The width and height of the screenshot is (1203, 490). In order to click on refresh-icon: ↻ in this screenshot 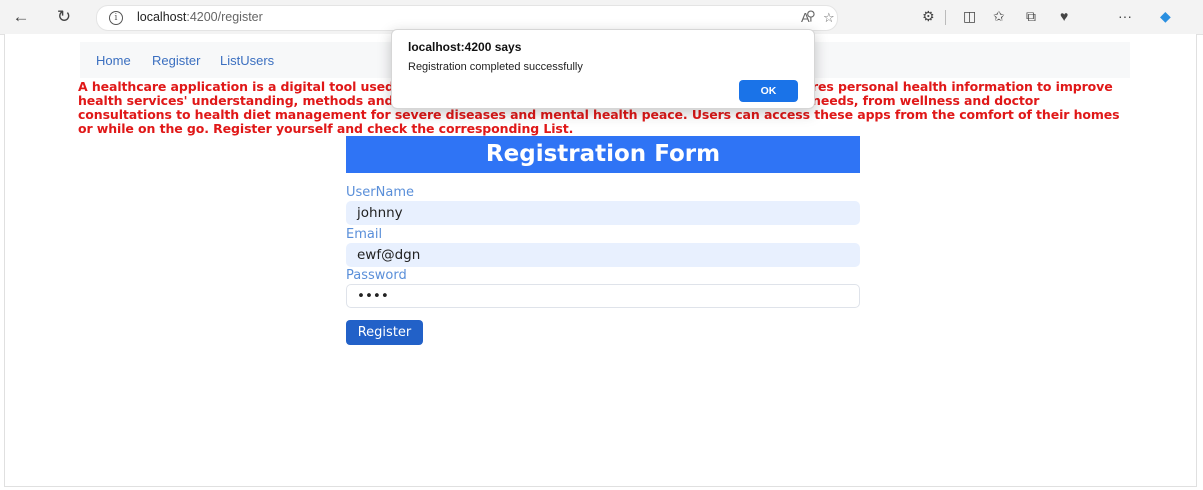, I will do `click(64, 17)`.